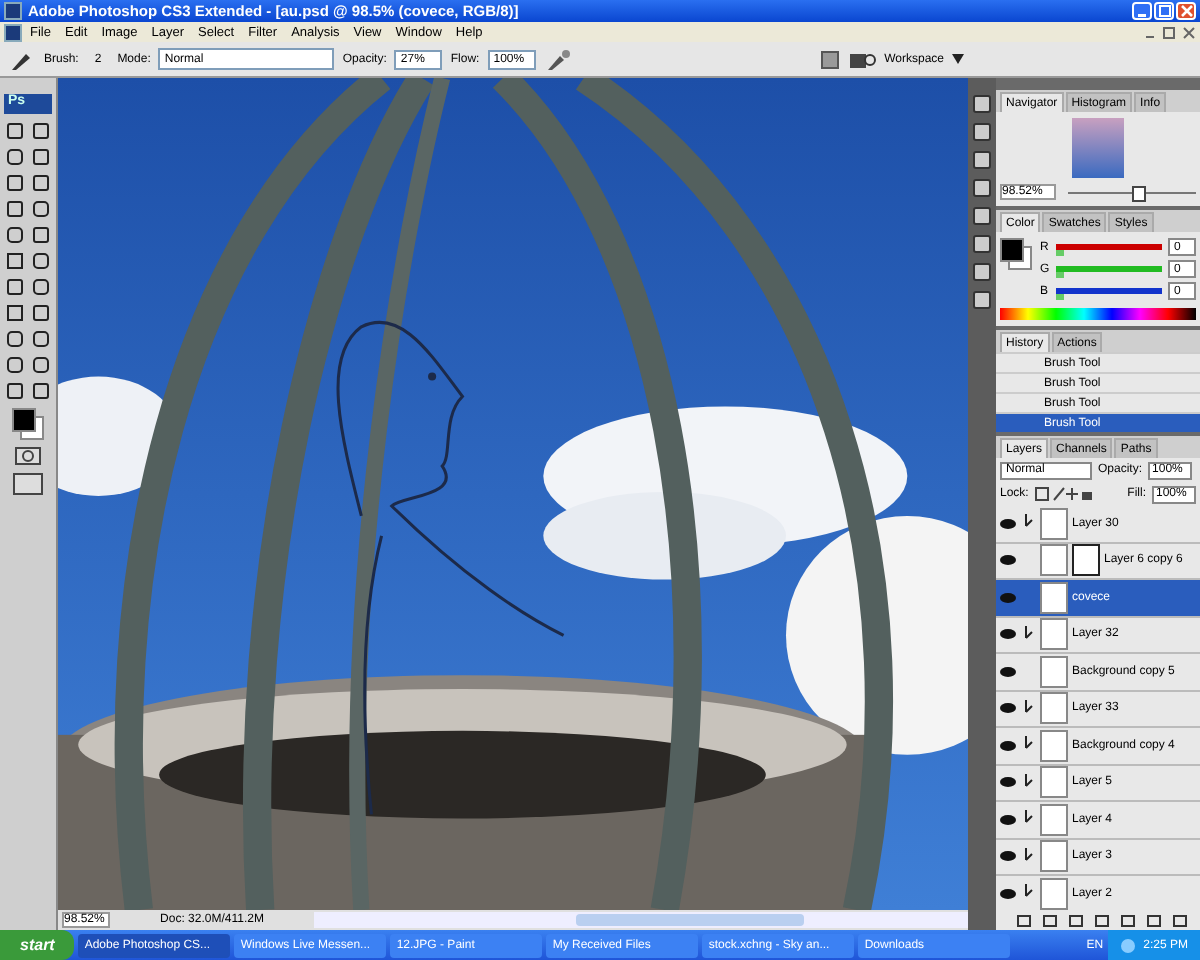 The image size is (1200, 960). Describe the element at coordinates (28, 484) in the screenshot. I see `screen-mode-icon` at that location.